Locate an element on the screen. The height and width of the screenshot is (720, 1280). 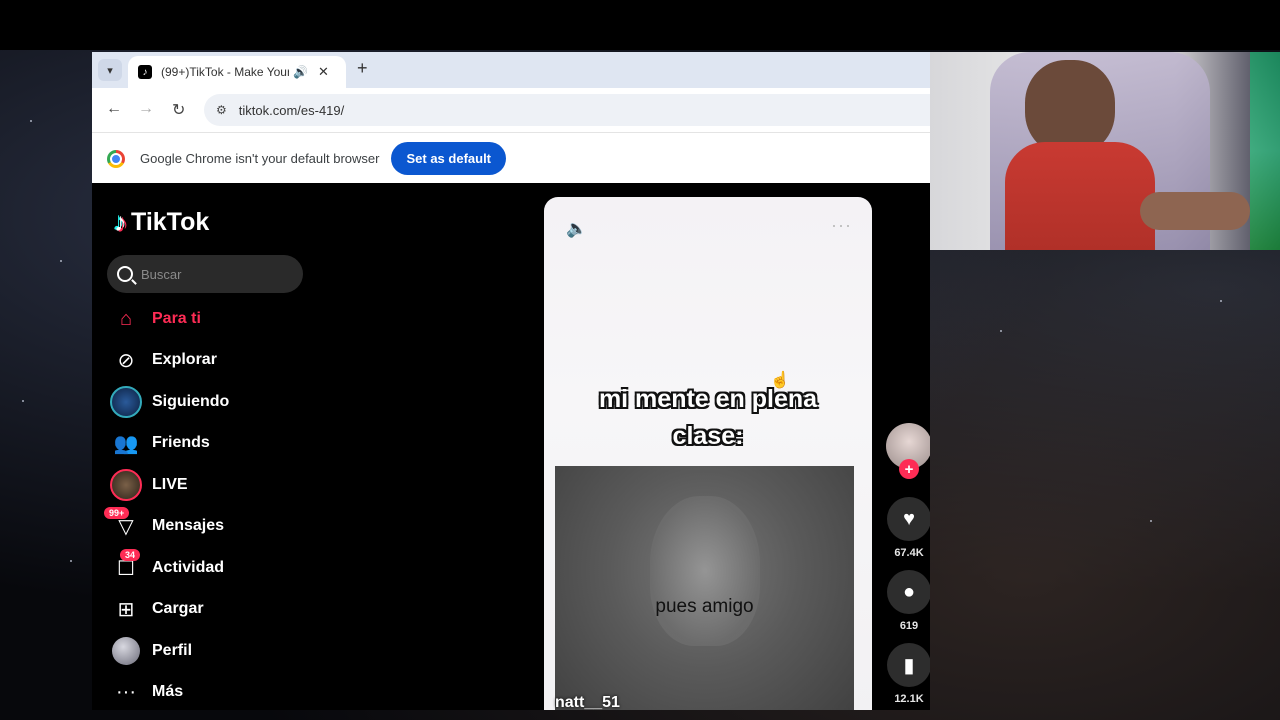
browser-toolbar: ← → ↻ ⚙ tiktok.com/es-419/ is located at coordinates (511, 110).